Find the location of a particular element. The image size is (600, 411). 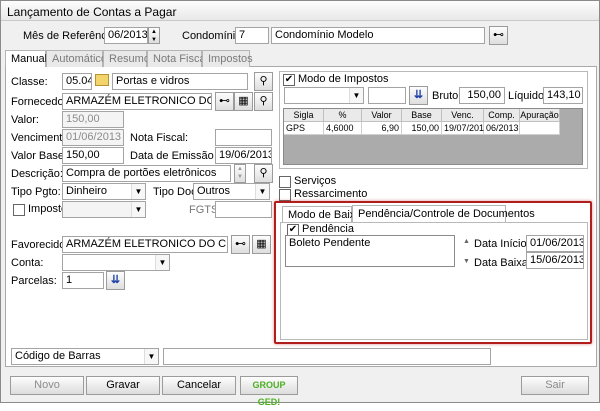

valor-base-input: 150,00 is located at coordinates (93, 155).